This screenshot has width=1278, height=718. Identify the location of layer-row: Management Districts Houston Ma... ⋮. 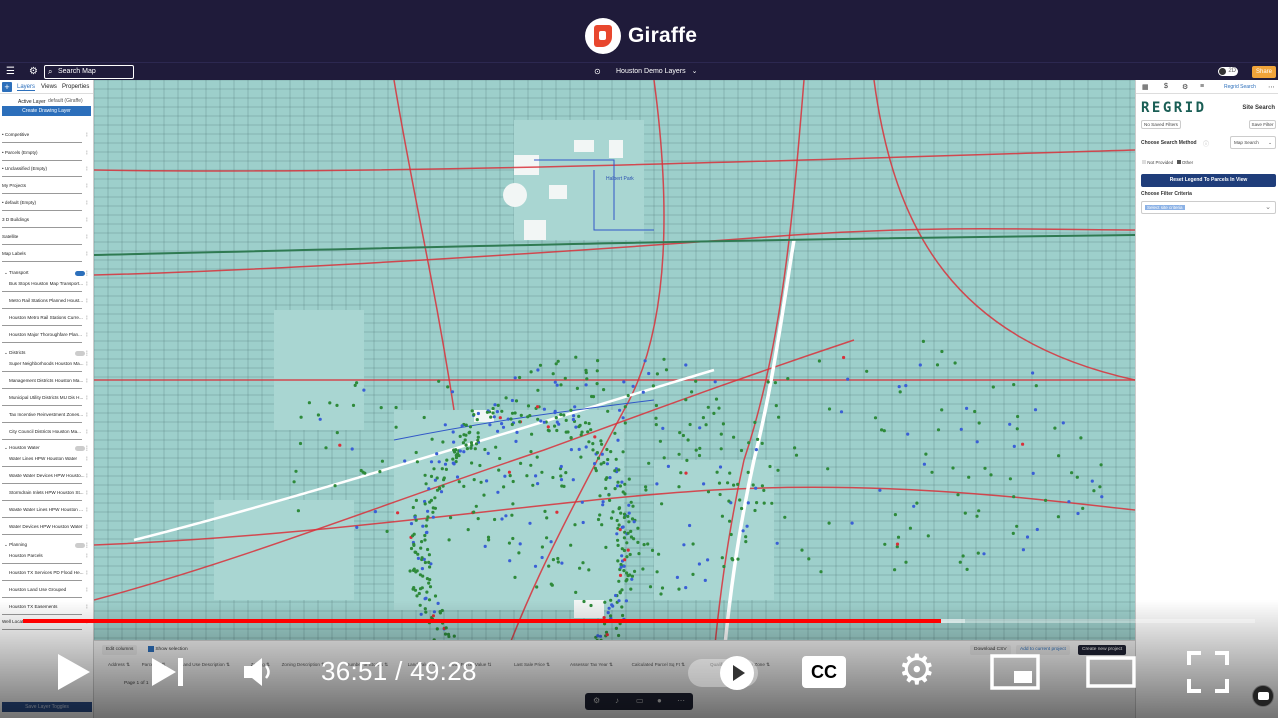
(46, 380).